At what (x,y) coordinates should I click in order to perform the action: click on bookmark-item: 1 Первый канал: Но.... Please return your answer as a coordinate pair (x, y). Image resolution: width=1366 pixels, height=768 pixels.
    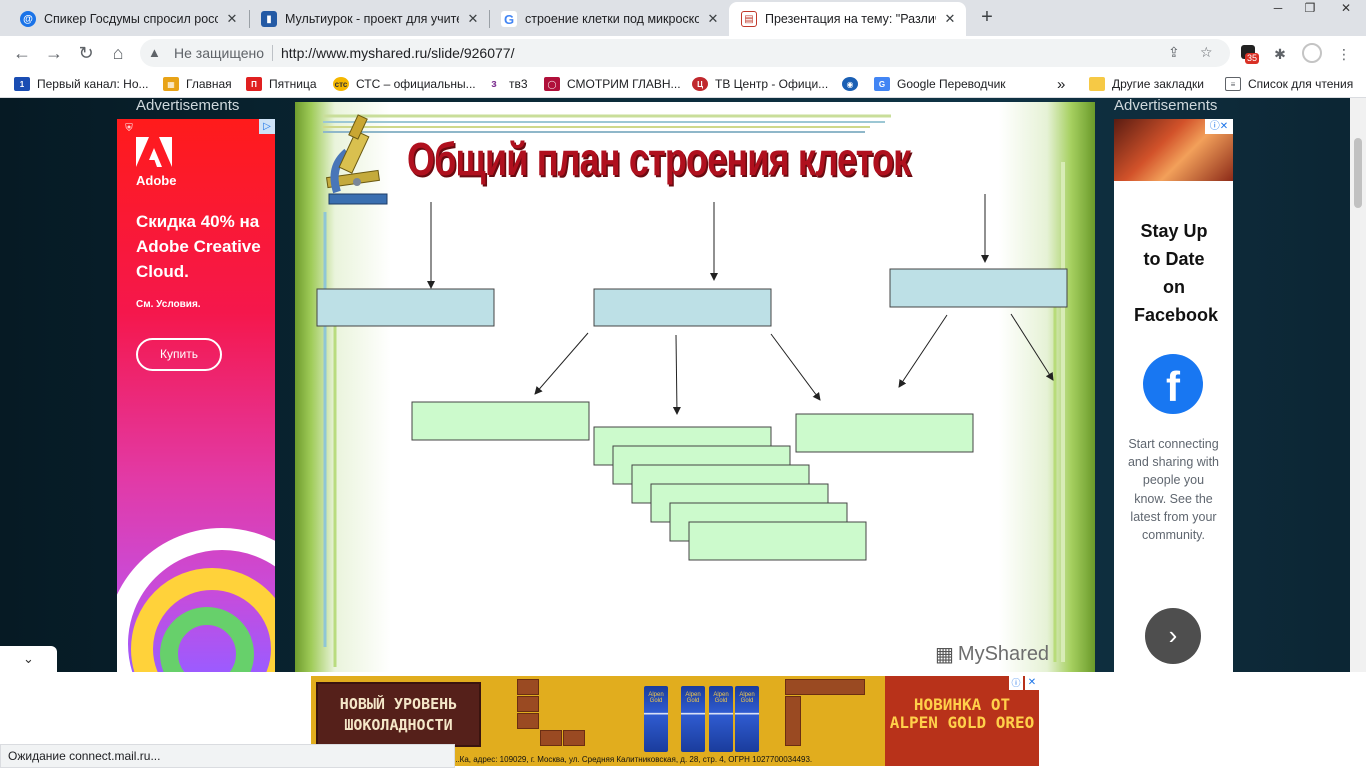
    Looking at the image, I should click on (81, 84).